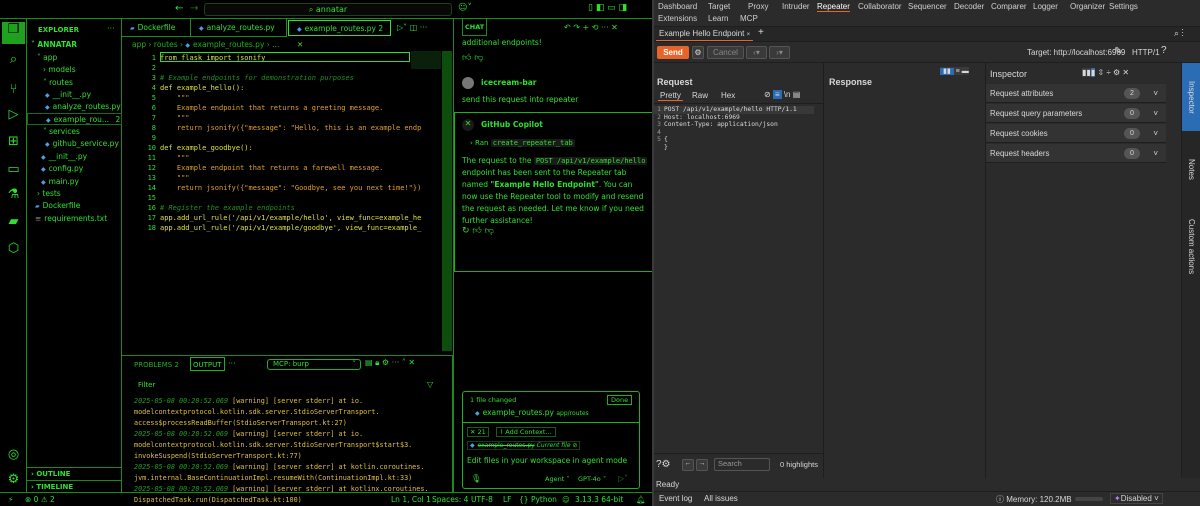  What do you see at coordinates (74, 194) in the screenshot?
I see `tree-folder-tests: › tests` at bounding box center [74, 194].